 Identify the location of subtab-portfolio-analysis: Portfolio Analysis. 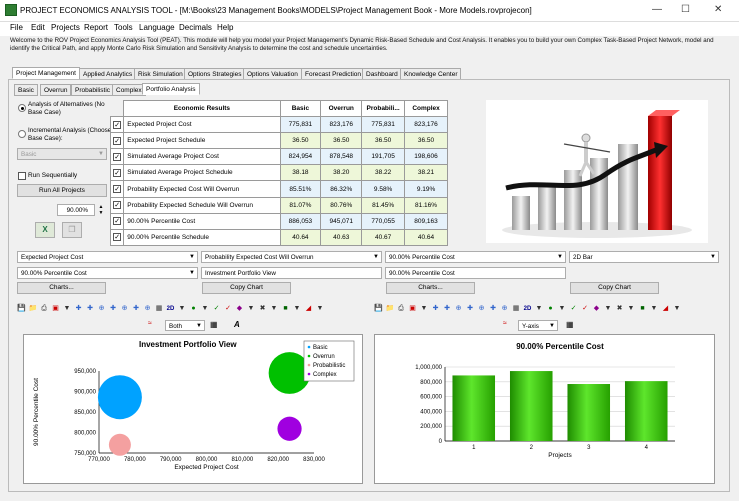
(171, 89).